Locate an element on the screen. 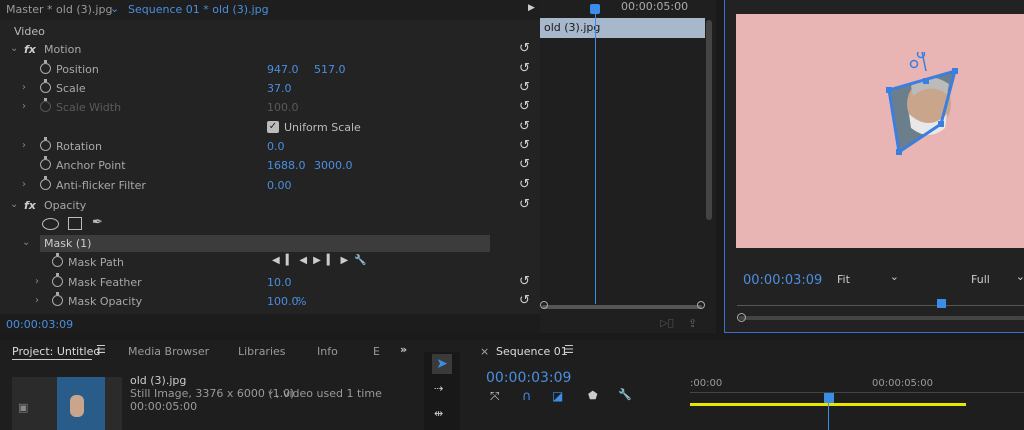 Image resolution: width=1024 pixels, height=430 pixels. pen-mask-icon: ✒ is located at coordinates (97, 222).